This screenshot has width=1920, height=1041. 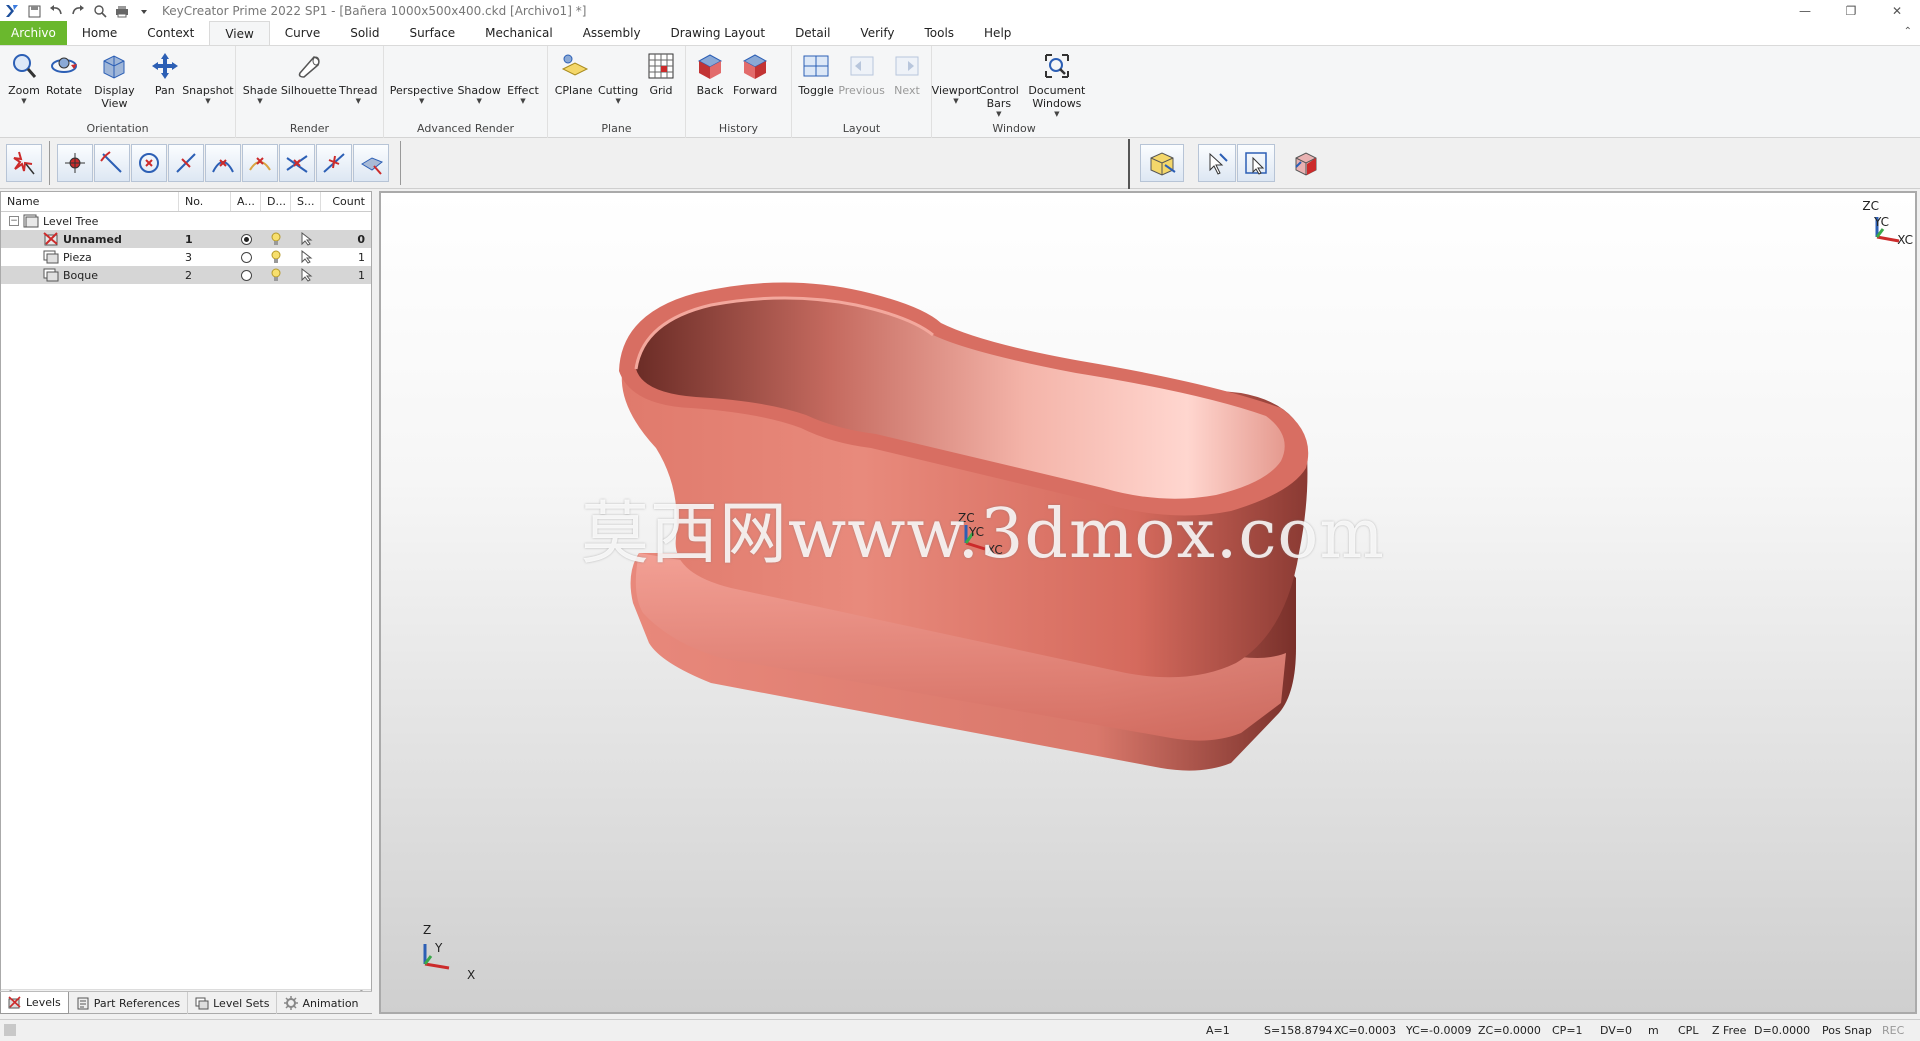 I want to click on snap-center-icon, so click(x=149, y=163).